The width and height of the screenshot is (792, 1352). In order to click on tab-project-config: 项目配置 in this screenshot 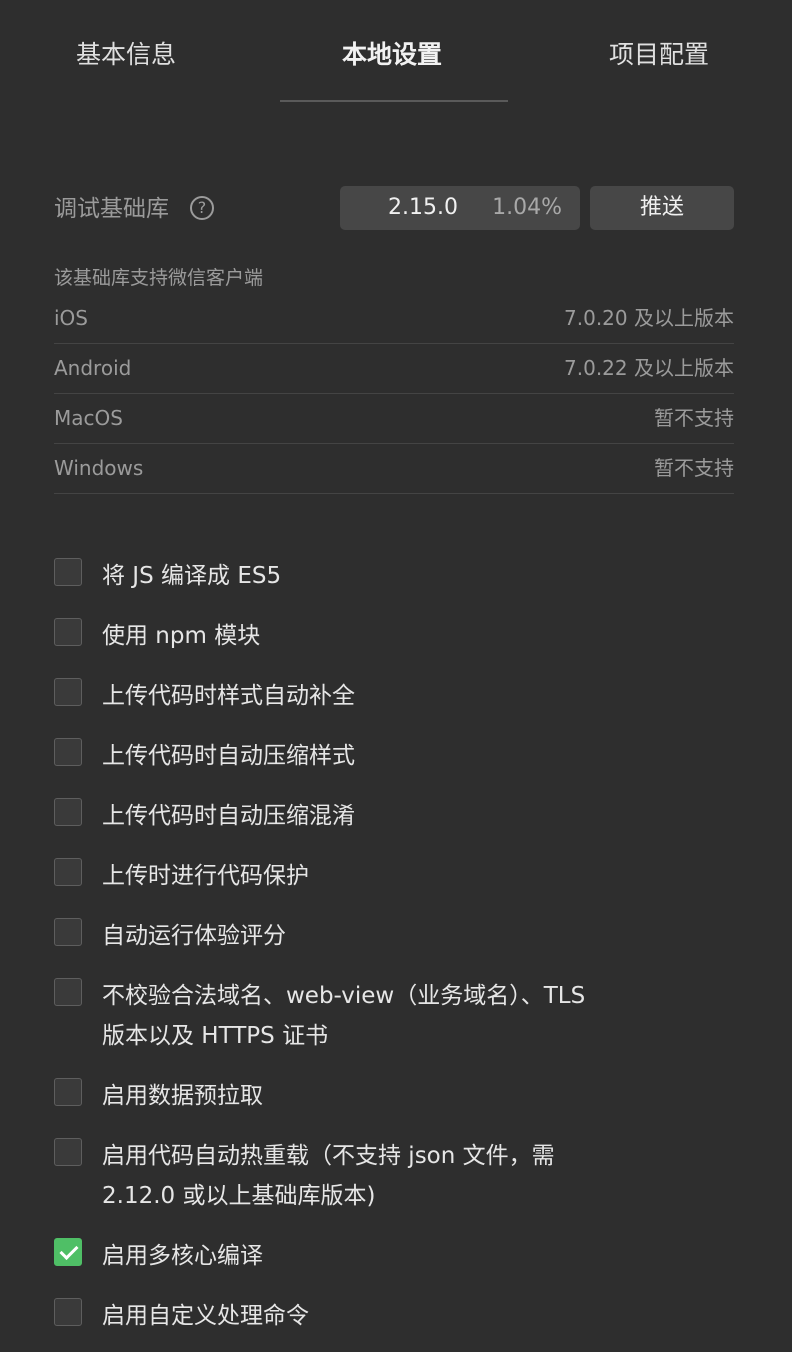, I will do `click(659, 55)`.